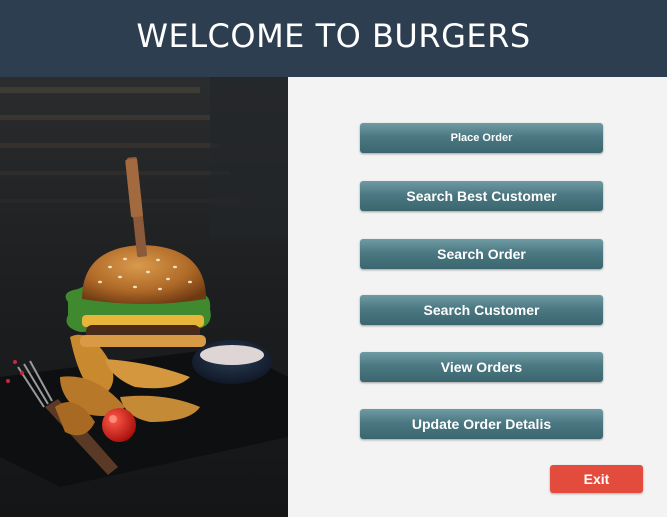 This screenshot has height=517, width=667. Describe the element at coordinates (596, 479) in the screenshot. I see `exit-button: Exit` at that location.